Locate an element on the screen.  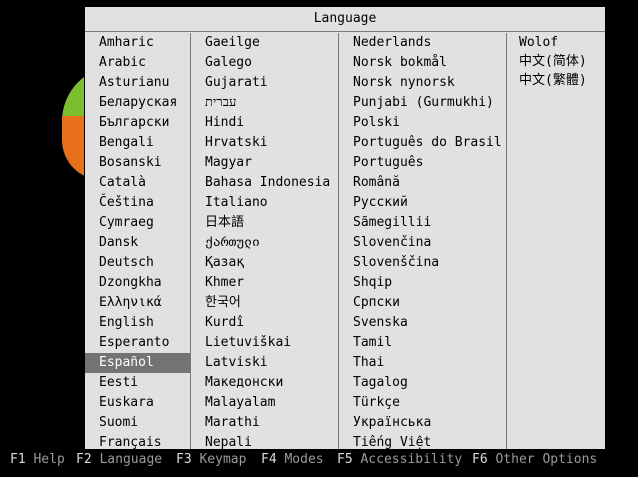
language-option: Српски is located at coordinates (422, 303).